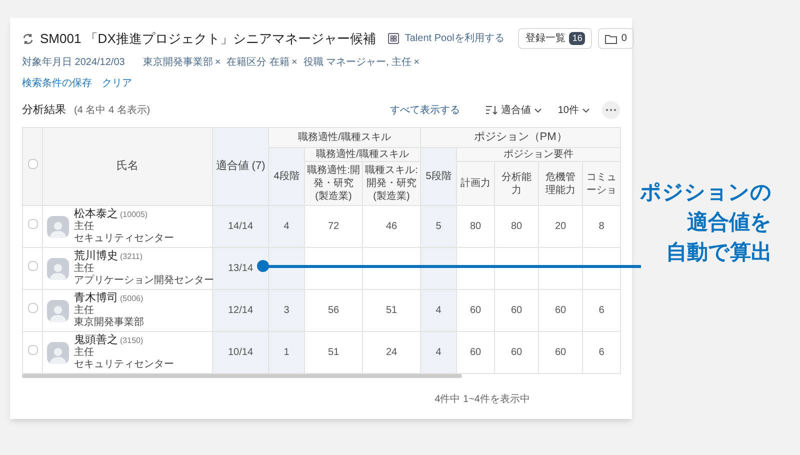 This screenshot has height=455, width=800. What do you see at coordinates (719, 253) in the screenshot?
I see `callout-text: 自動で算出` at bounding box center [719, 253].